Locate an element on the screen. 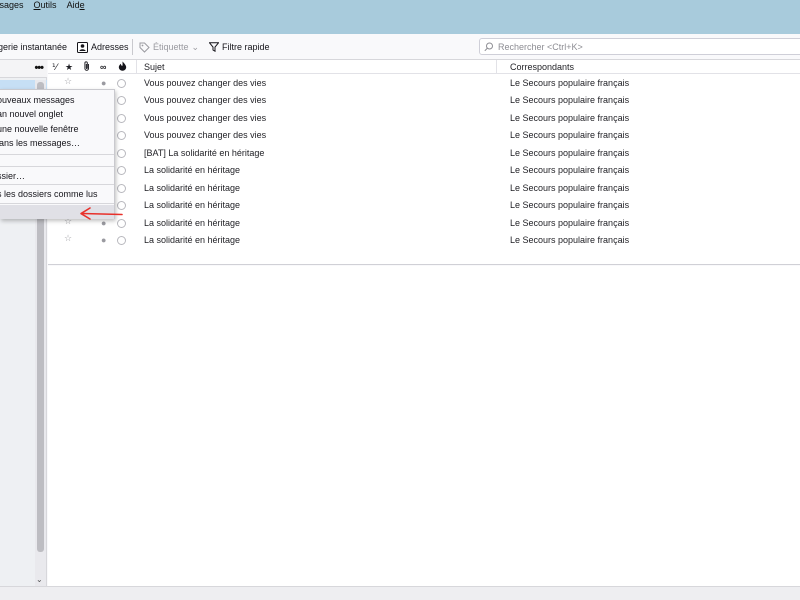 The width and height of the screenshot is (800, 600). instant-messaging-button: gerie instantanée is located at coordinates (33, 47).